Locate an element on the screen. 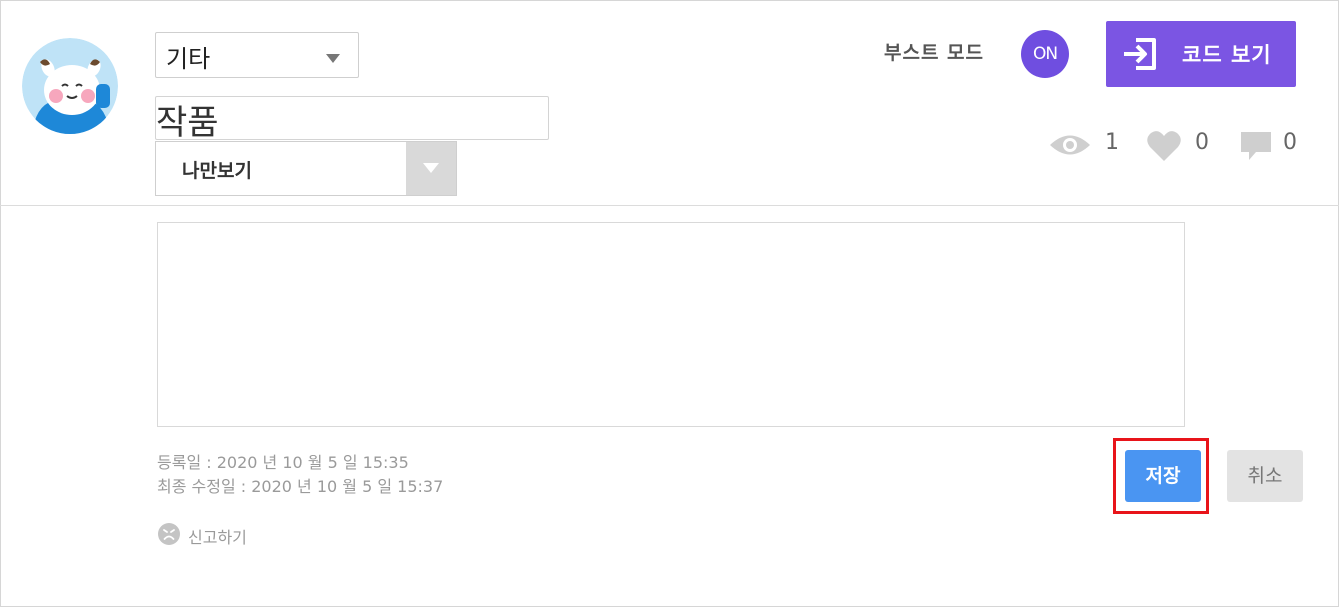 This screenshot has width=1339, height=607. code-view-button: 코드 보기 is located at coordinates (1201, 54).